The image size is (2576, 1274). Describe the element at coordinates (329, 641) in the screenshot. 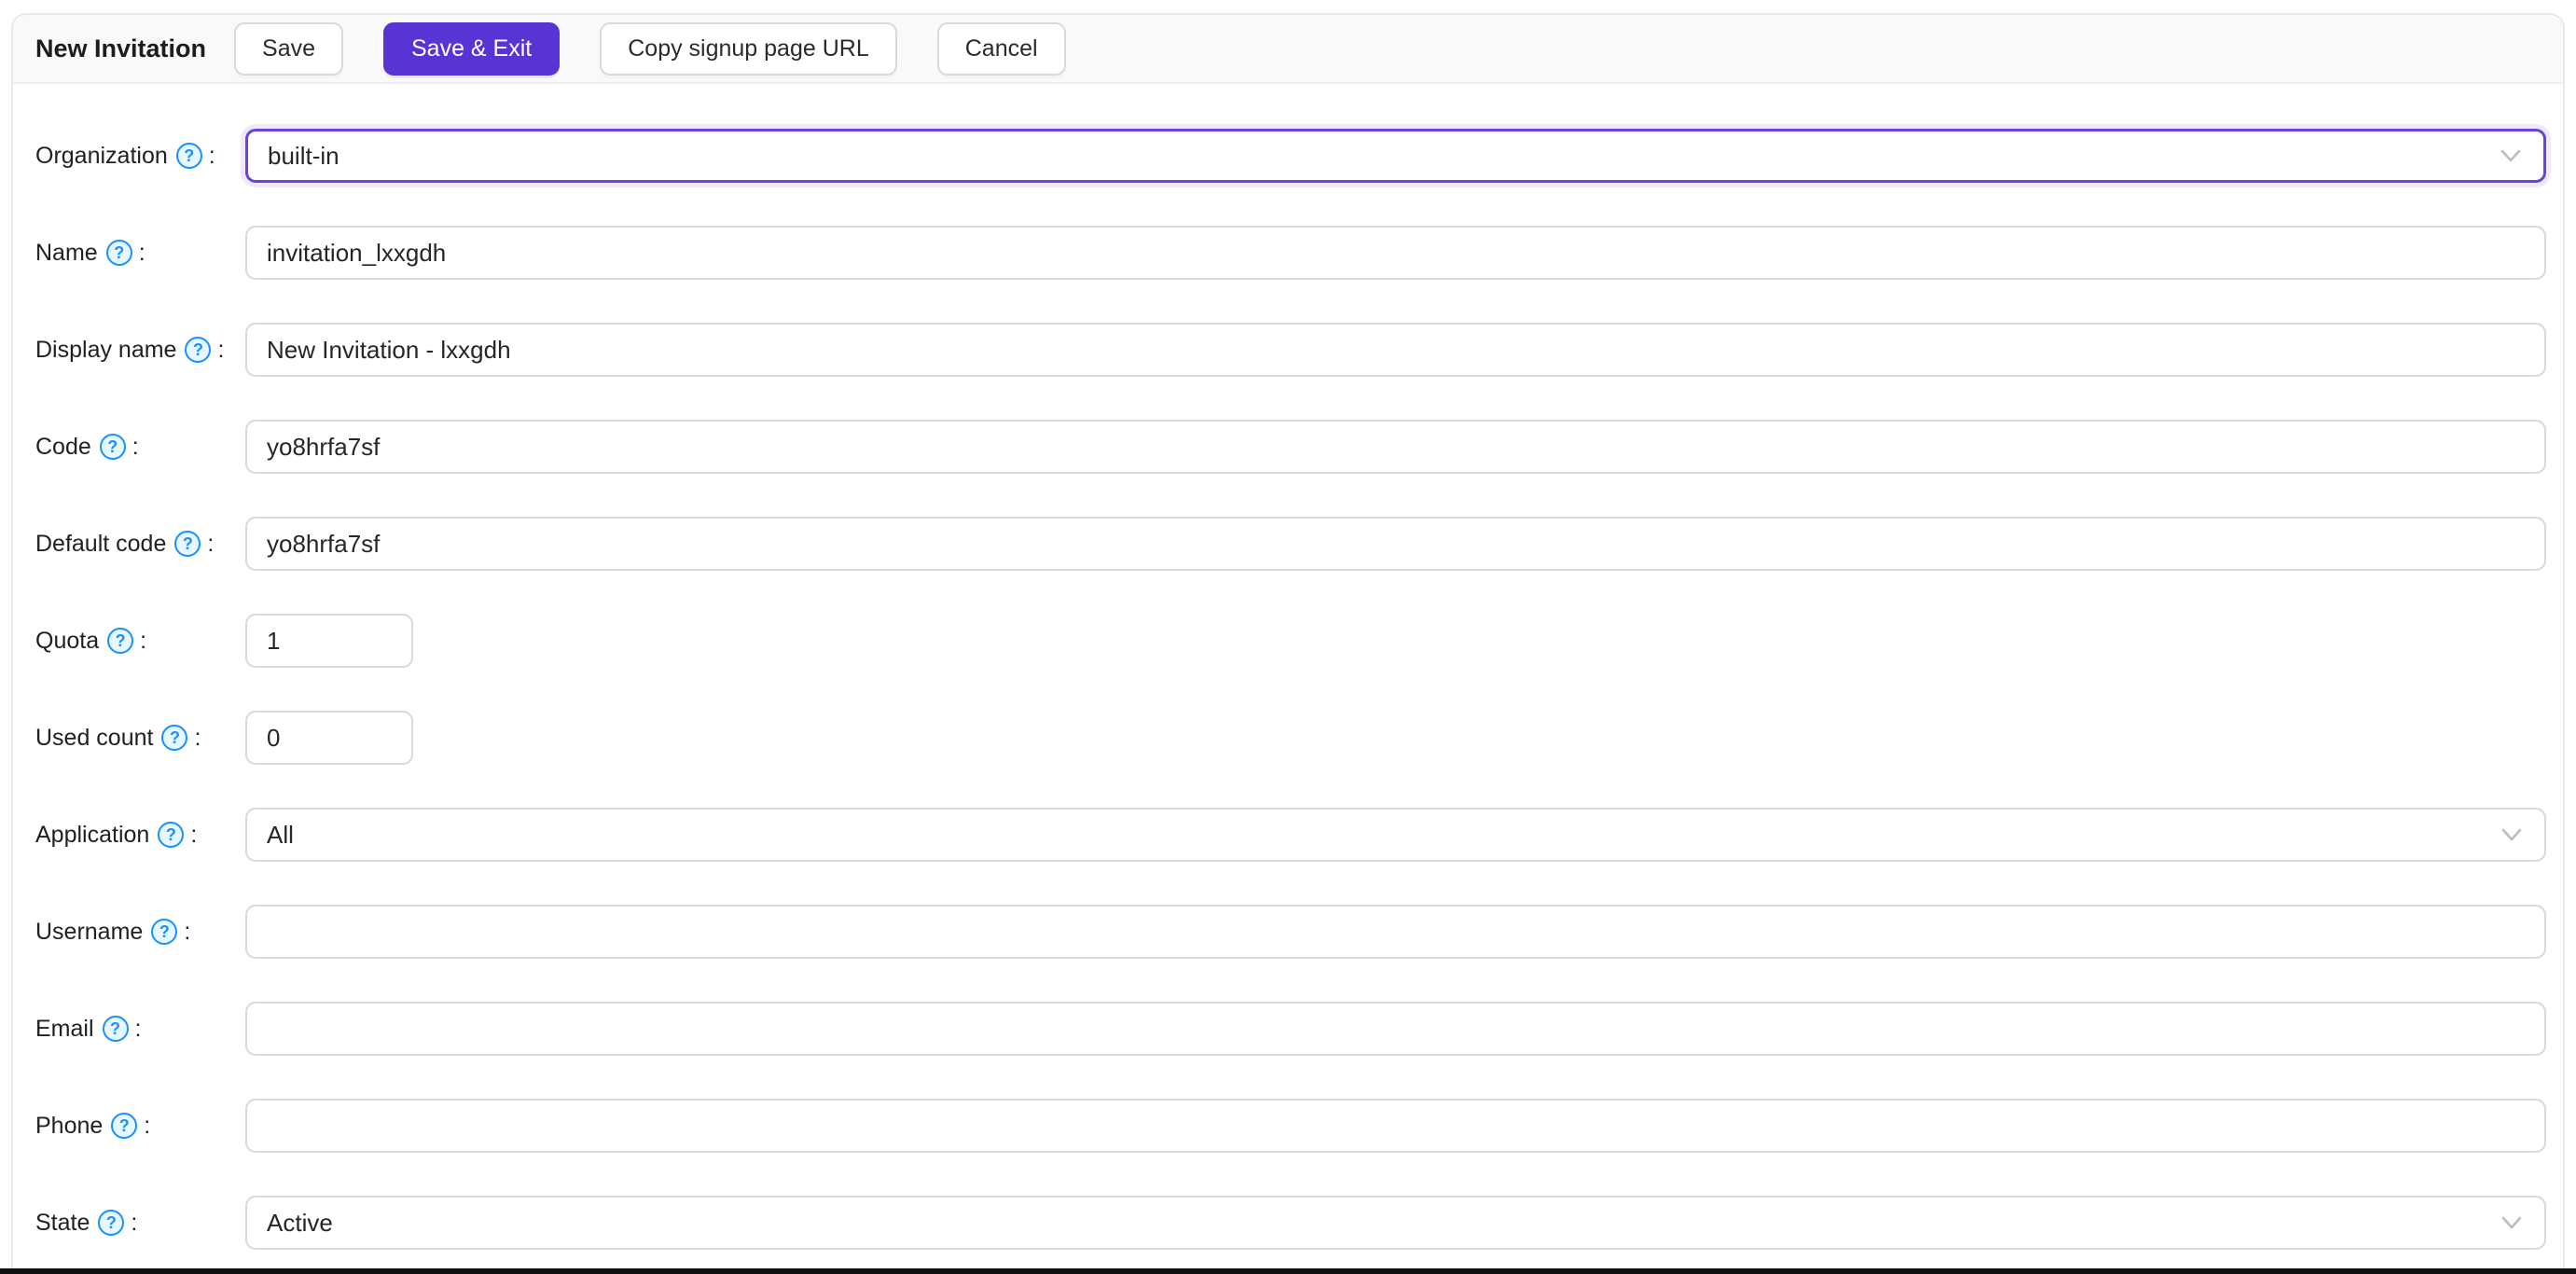

I see `quota-input` at that location.